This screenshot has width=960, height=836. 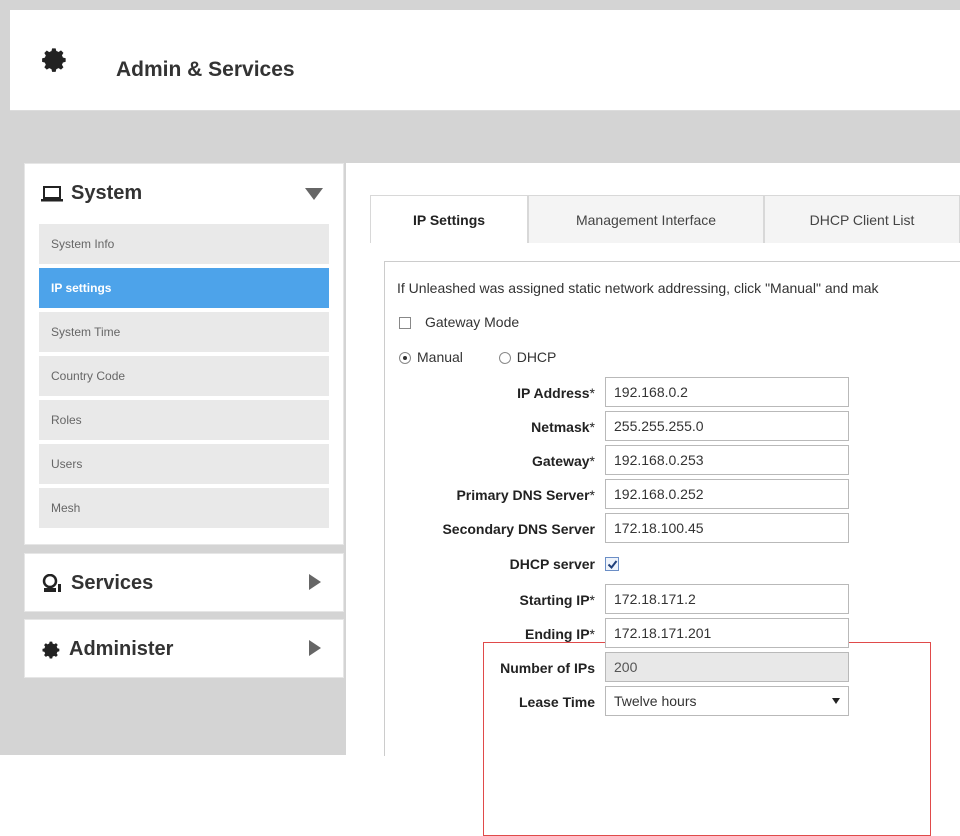 I want to click on dhcp-label: DHCP, so click(x=536, y=357).